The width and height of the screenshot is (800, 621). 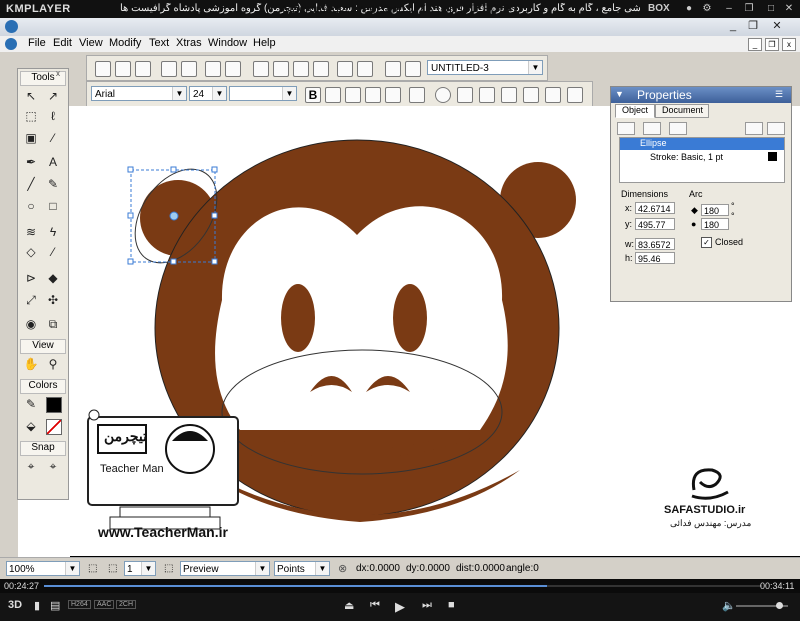 What do you see at coordinates (715, 224) in the screenshot?
I see `arc-end-field: 180` at bounding box center [715, 224].